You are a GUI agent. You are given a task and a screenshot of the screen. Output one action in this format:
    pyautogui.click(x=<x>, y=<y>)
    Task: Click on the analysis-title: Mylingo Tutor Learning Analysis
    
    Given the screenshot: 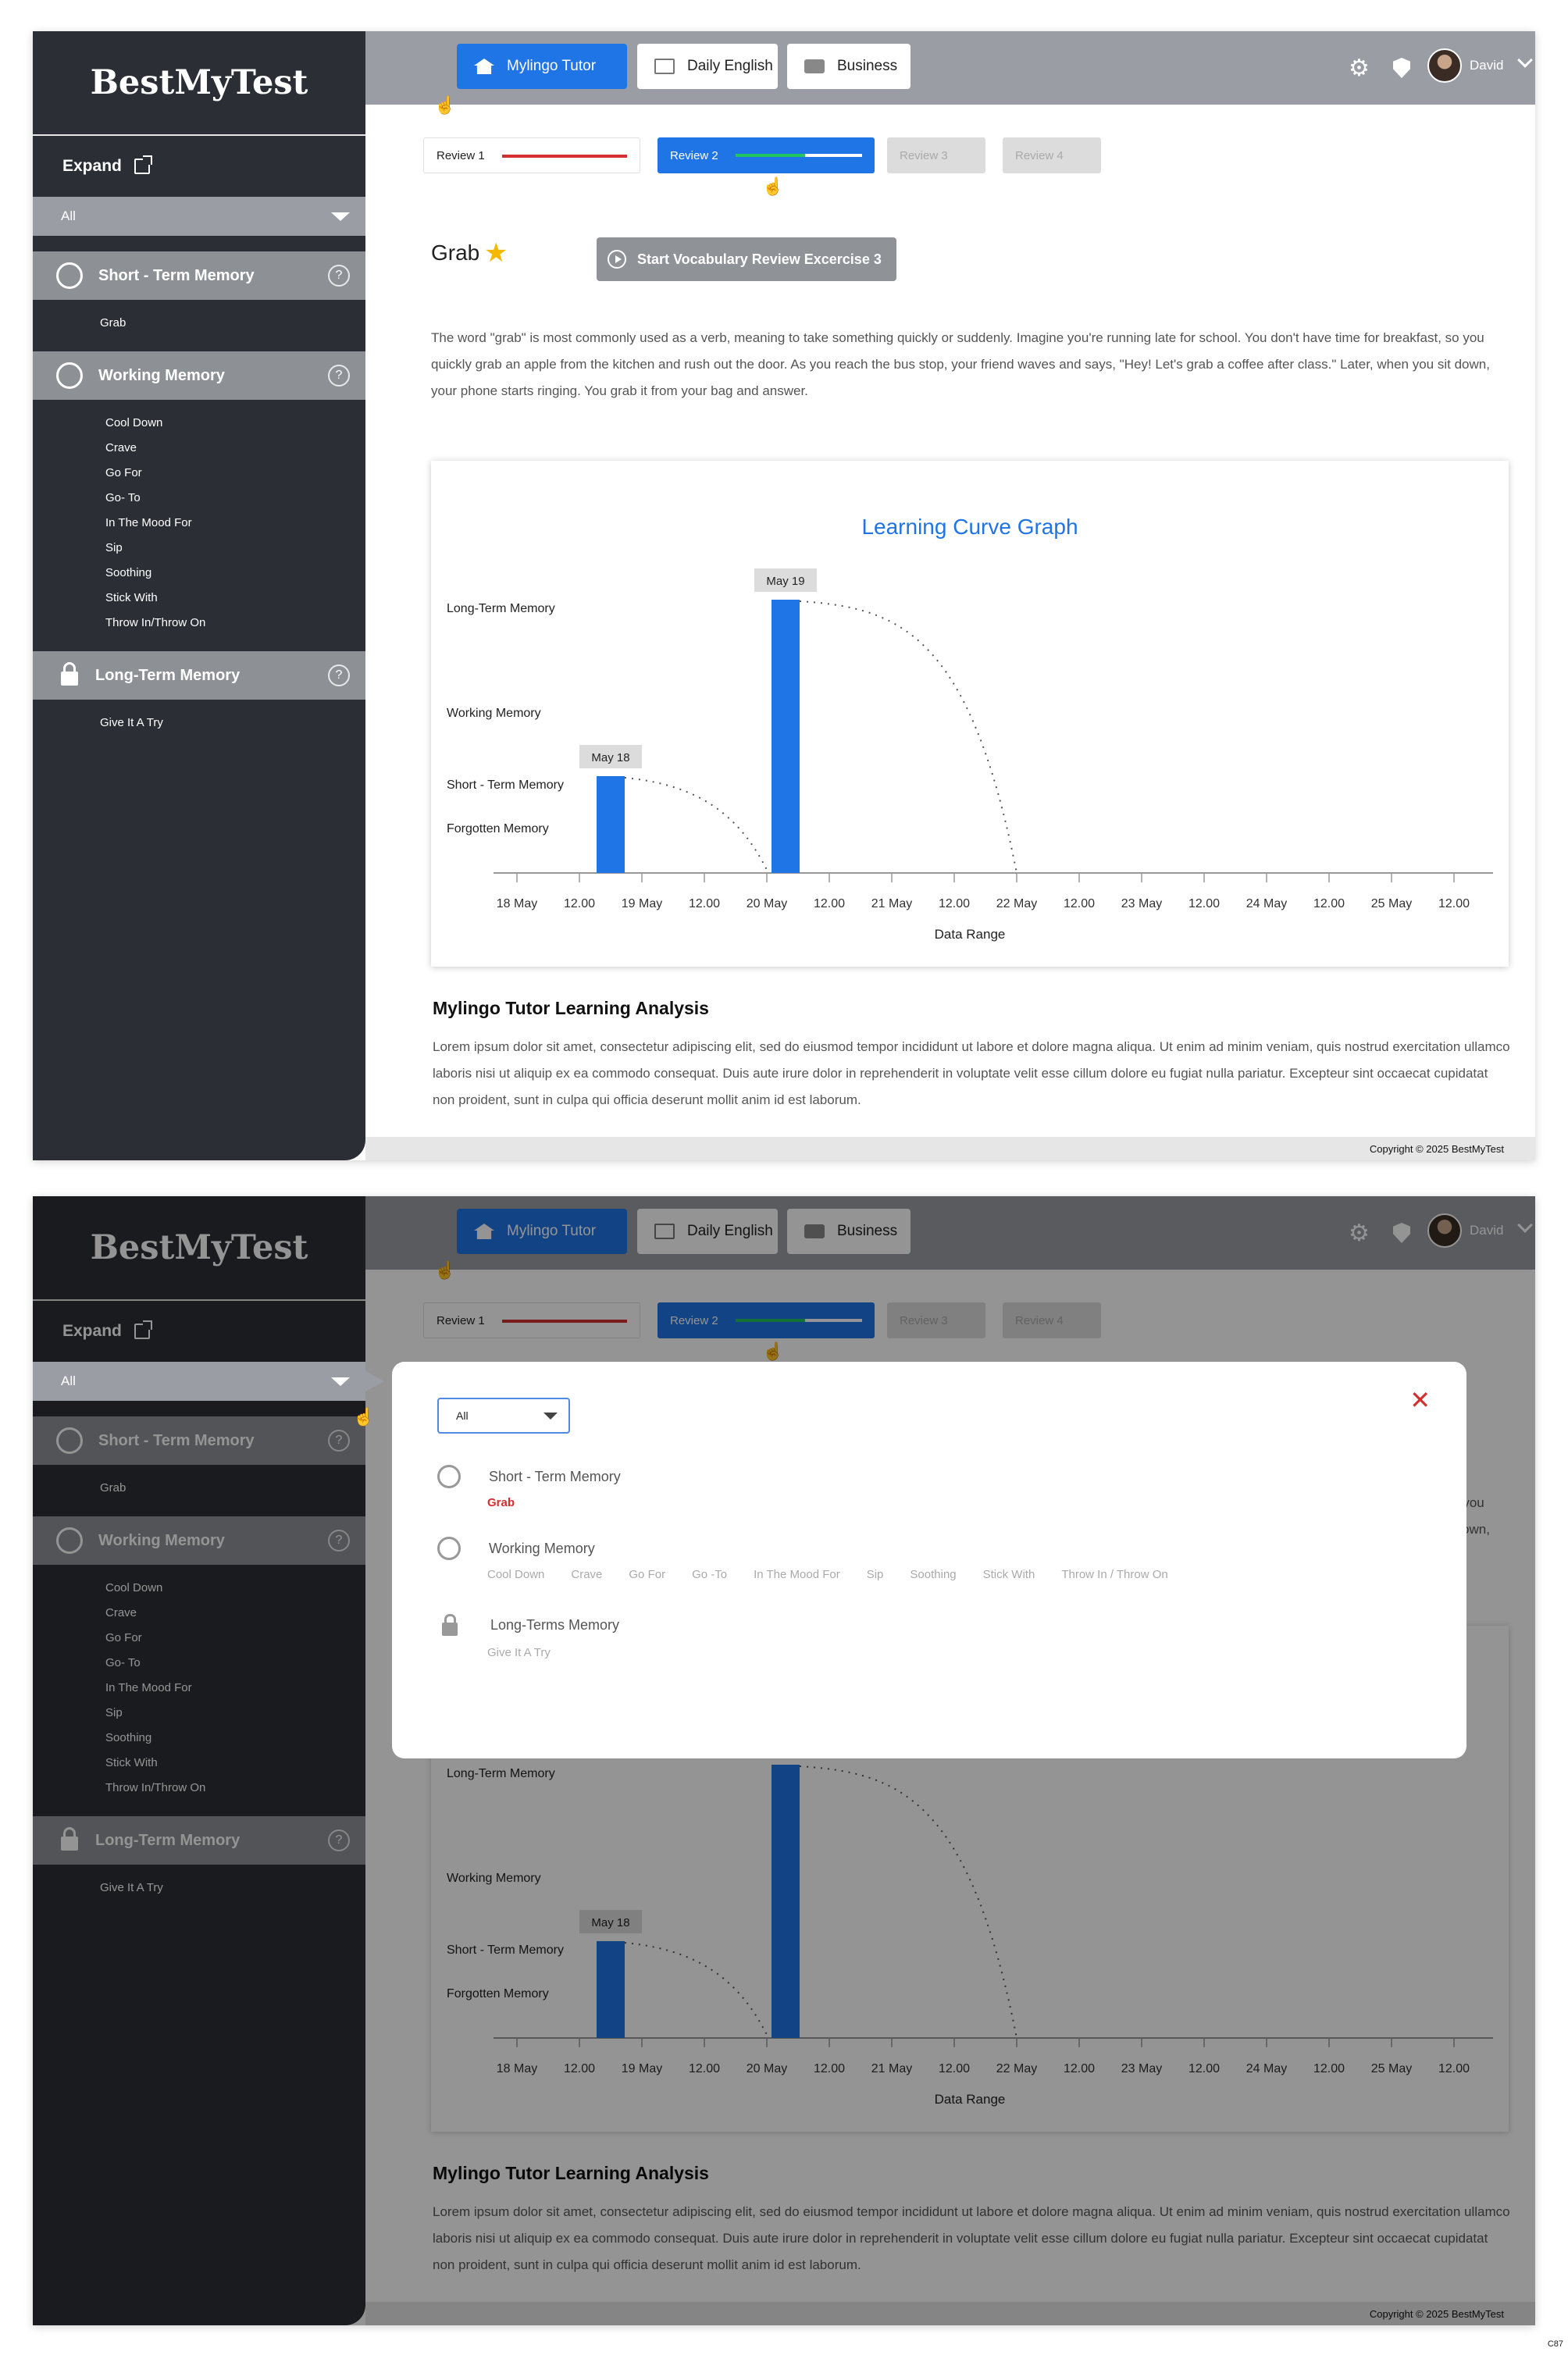 What is the action you would take?
    pyautogui.click(x=571, y=1008)
    